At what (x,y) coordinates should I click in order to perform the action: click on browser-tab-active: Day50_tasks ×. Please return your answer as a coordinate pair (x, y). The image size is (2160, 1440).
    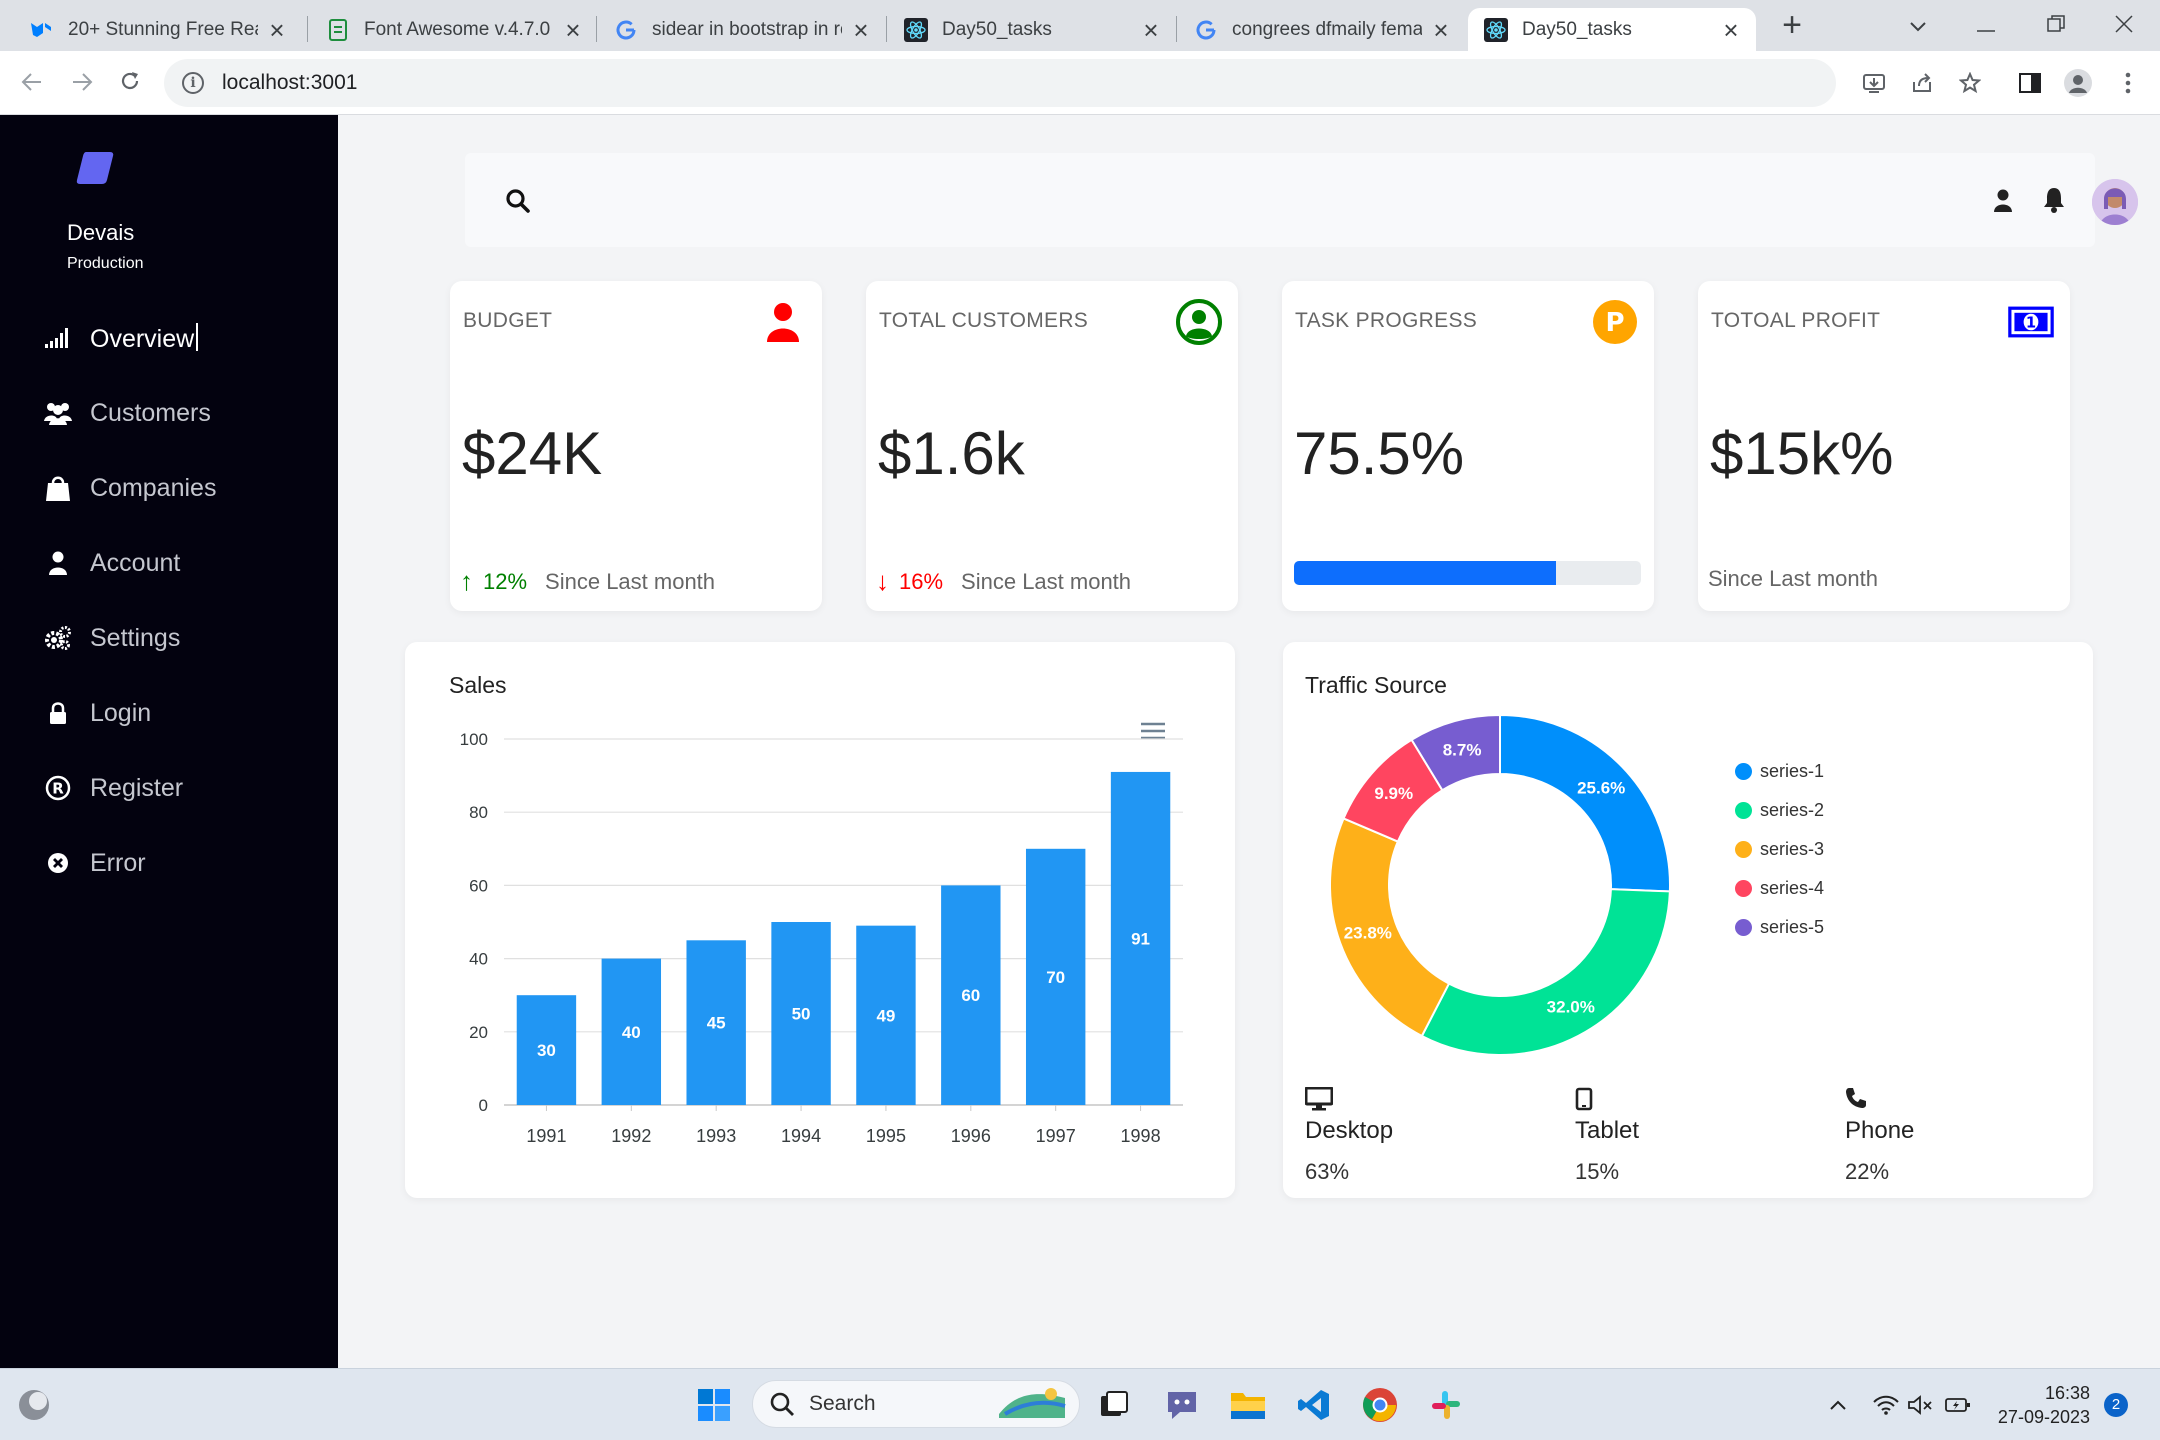
    Looking at the image, I should click on (1612, 29).